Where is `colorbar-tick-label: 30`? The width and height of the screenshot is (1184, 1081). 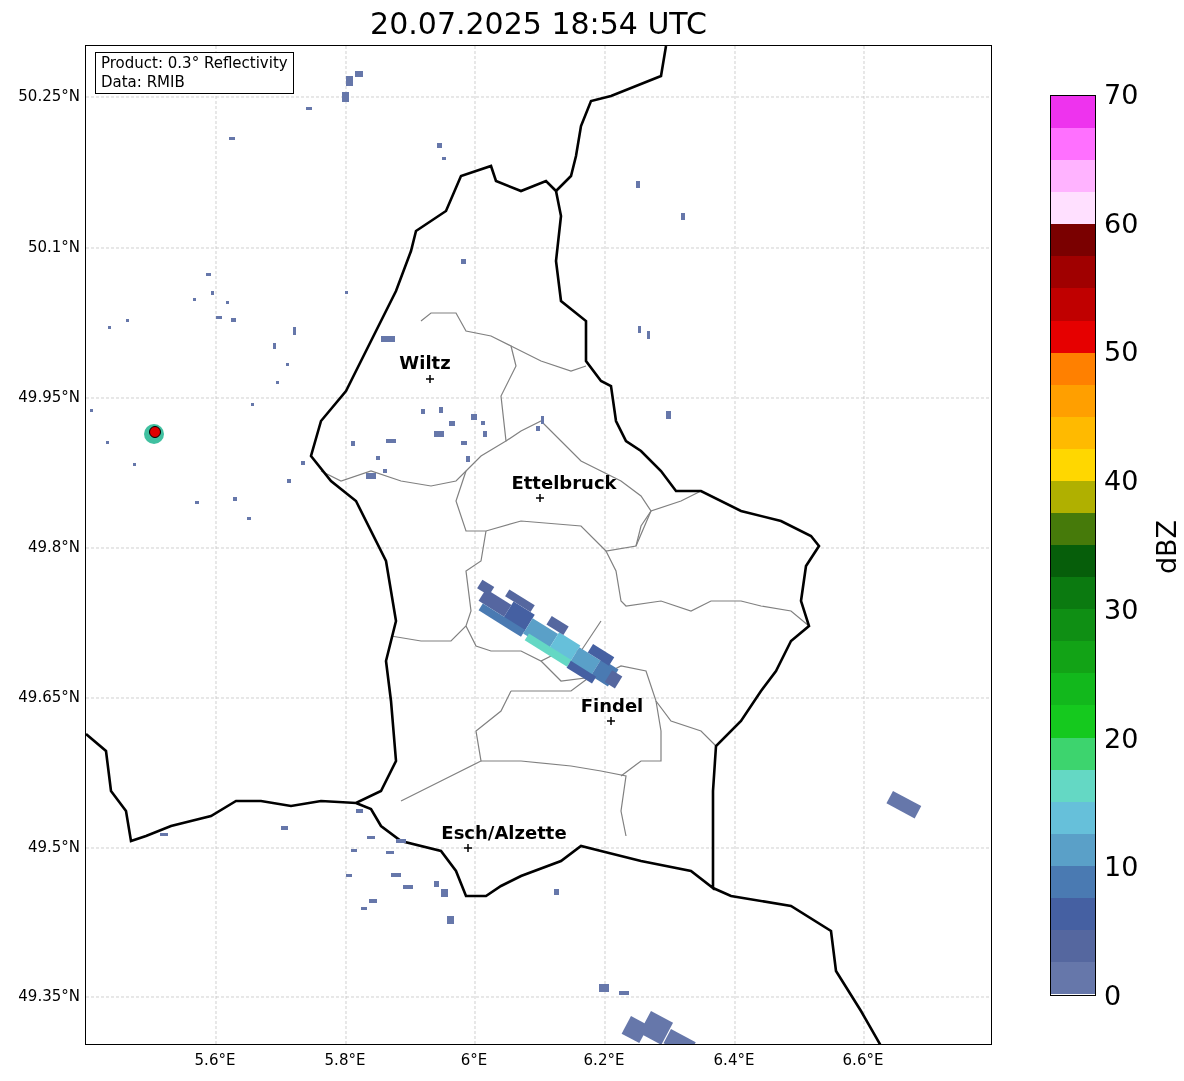
colorbar-tick-label: 30 is located at coordinates (1121, 609).